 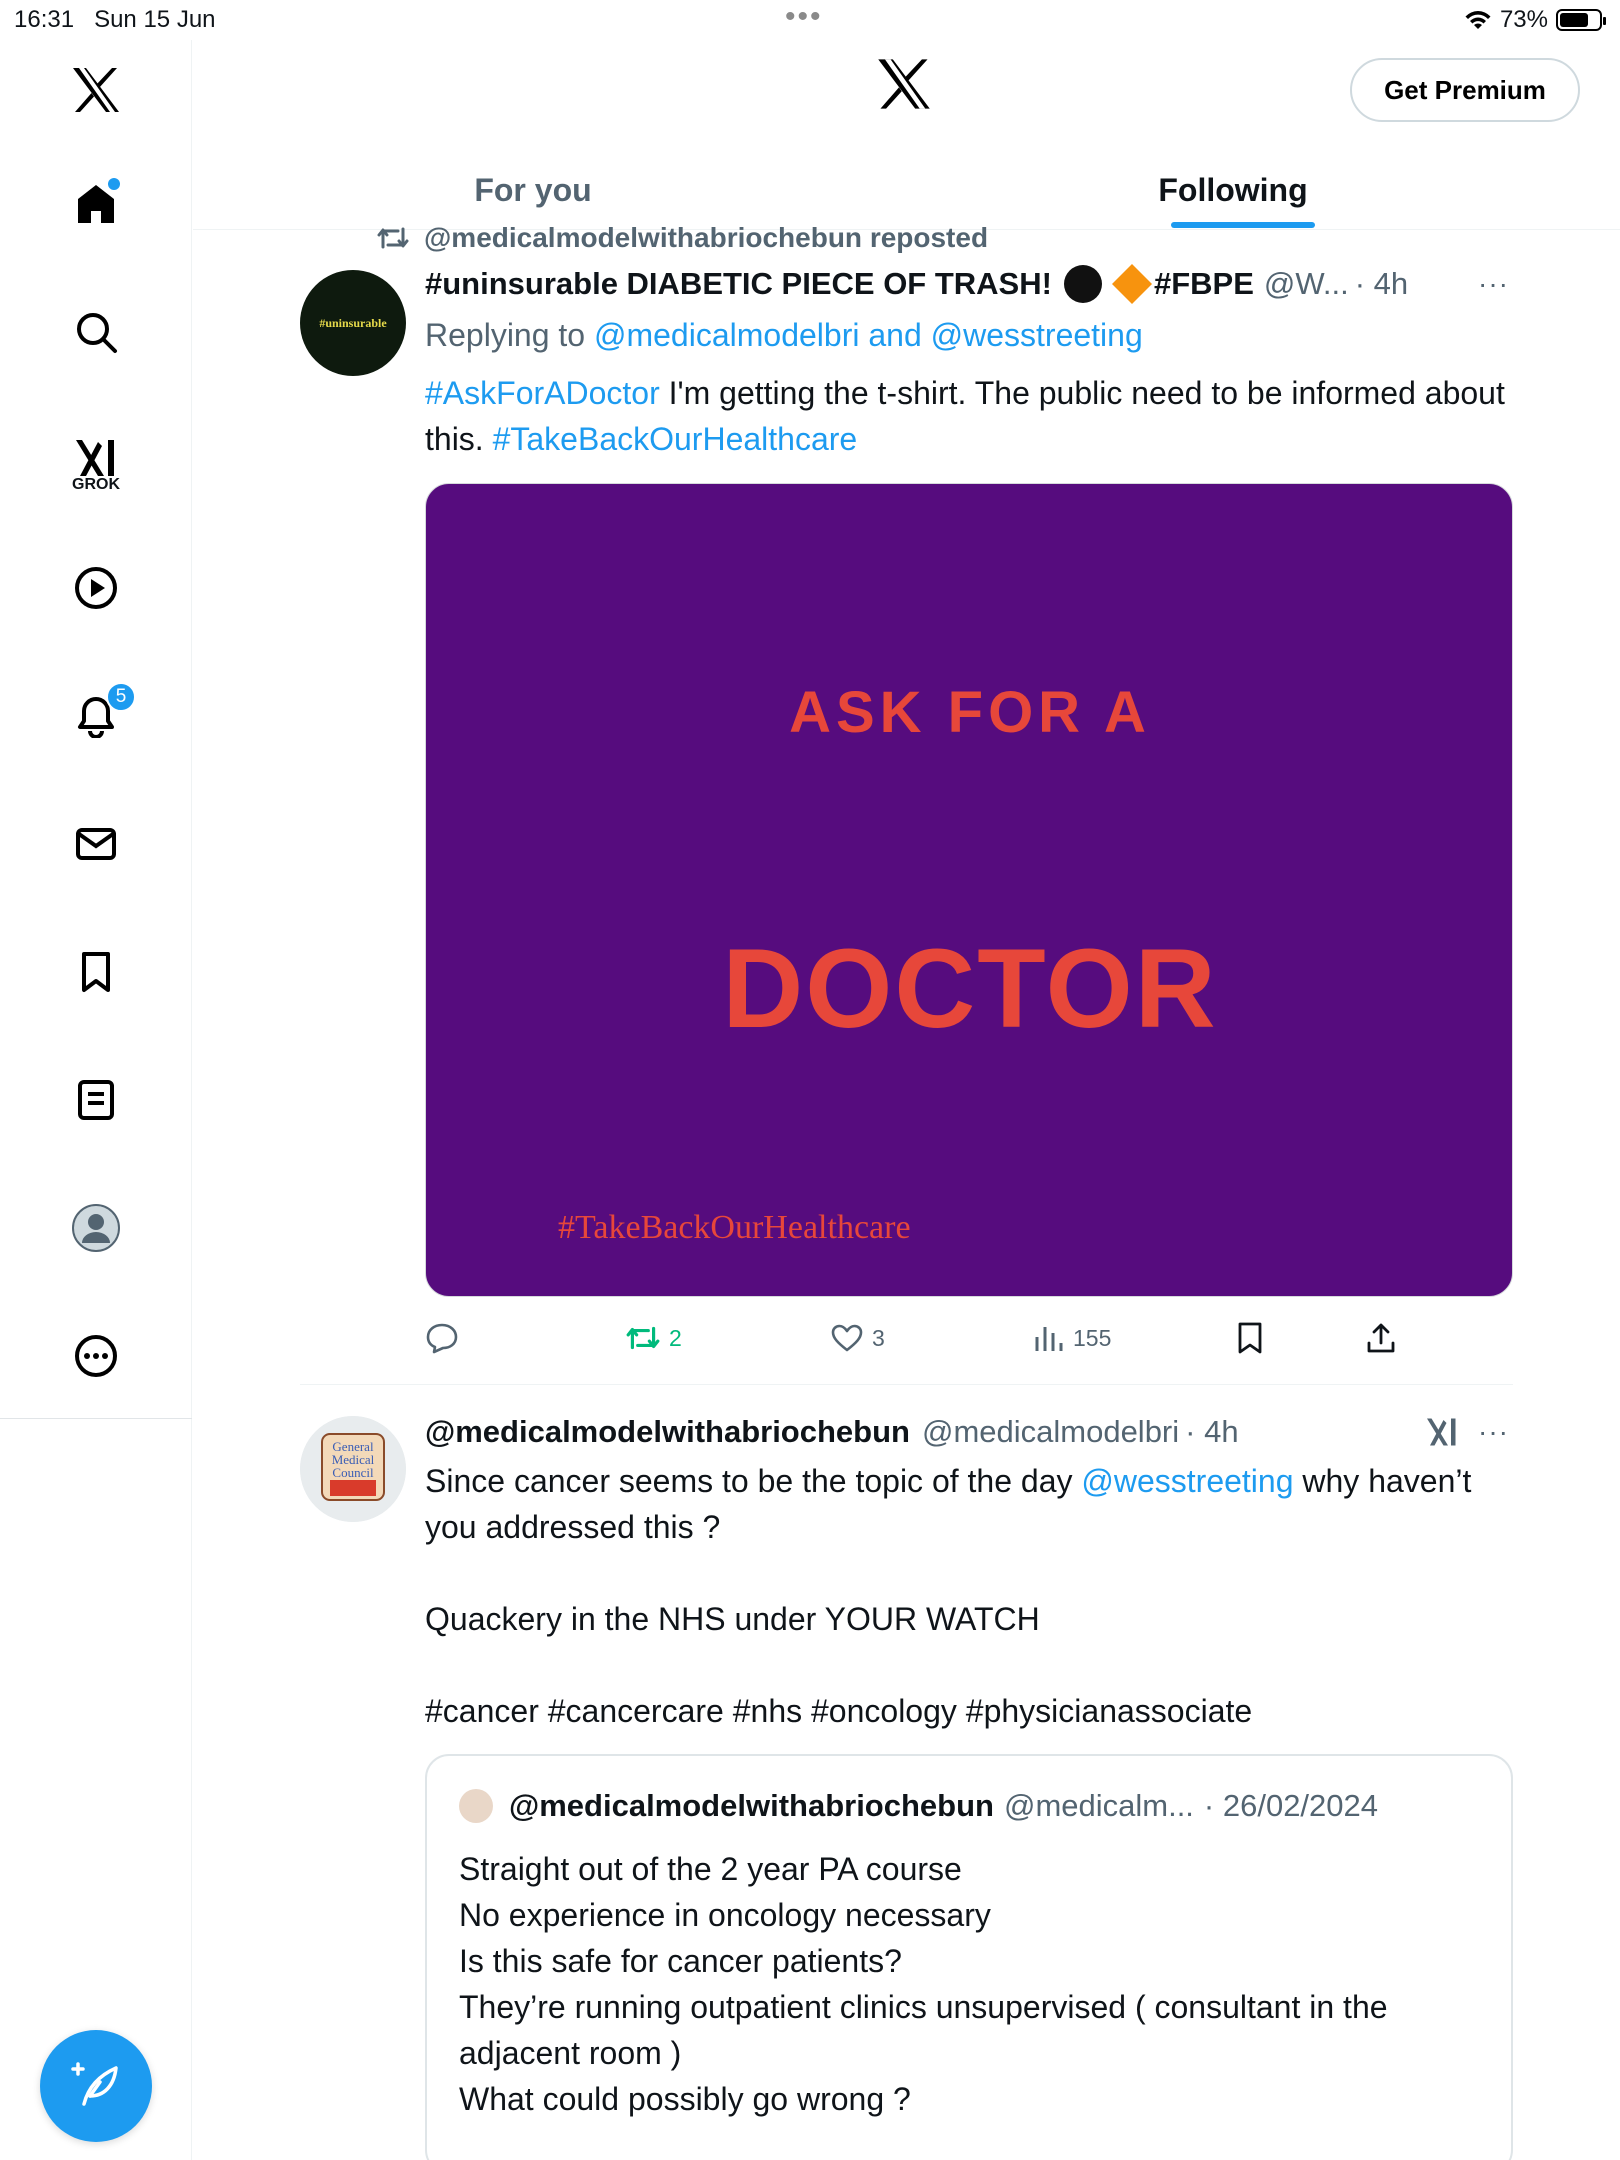 What do you see at coordinates (969, 1338) in the screenshot?
I see `tweet-actions: 2 3 155` at bounding box center [969, 1338].